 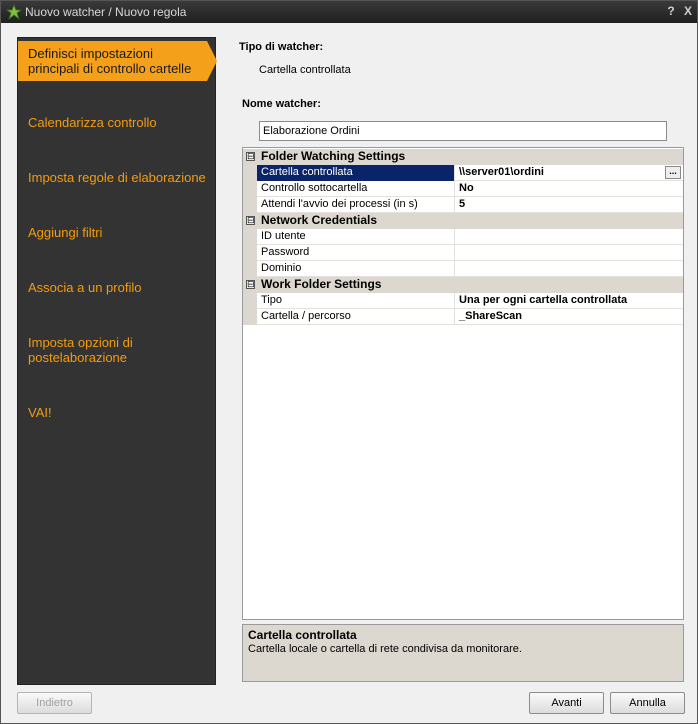 I want to click on watcher-name-label: Nome watcher:, so click(x=281, y=104).